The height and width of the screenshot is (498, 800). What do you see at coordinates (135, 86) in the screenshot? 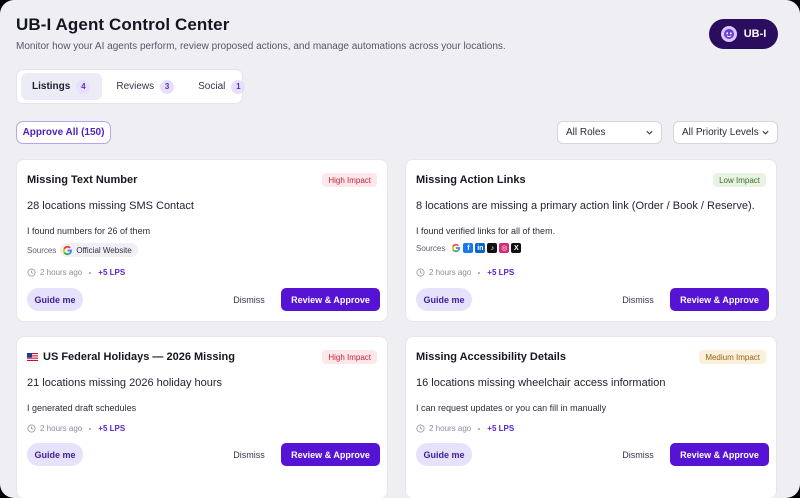
I see `tab-label: Reviews` at bounding box center [135, 86].